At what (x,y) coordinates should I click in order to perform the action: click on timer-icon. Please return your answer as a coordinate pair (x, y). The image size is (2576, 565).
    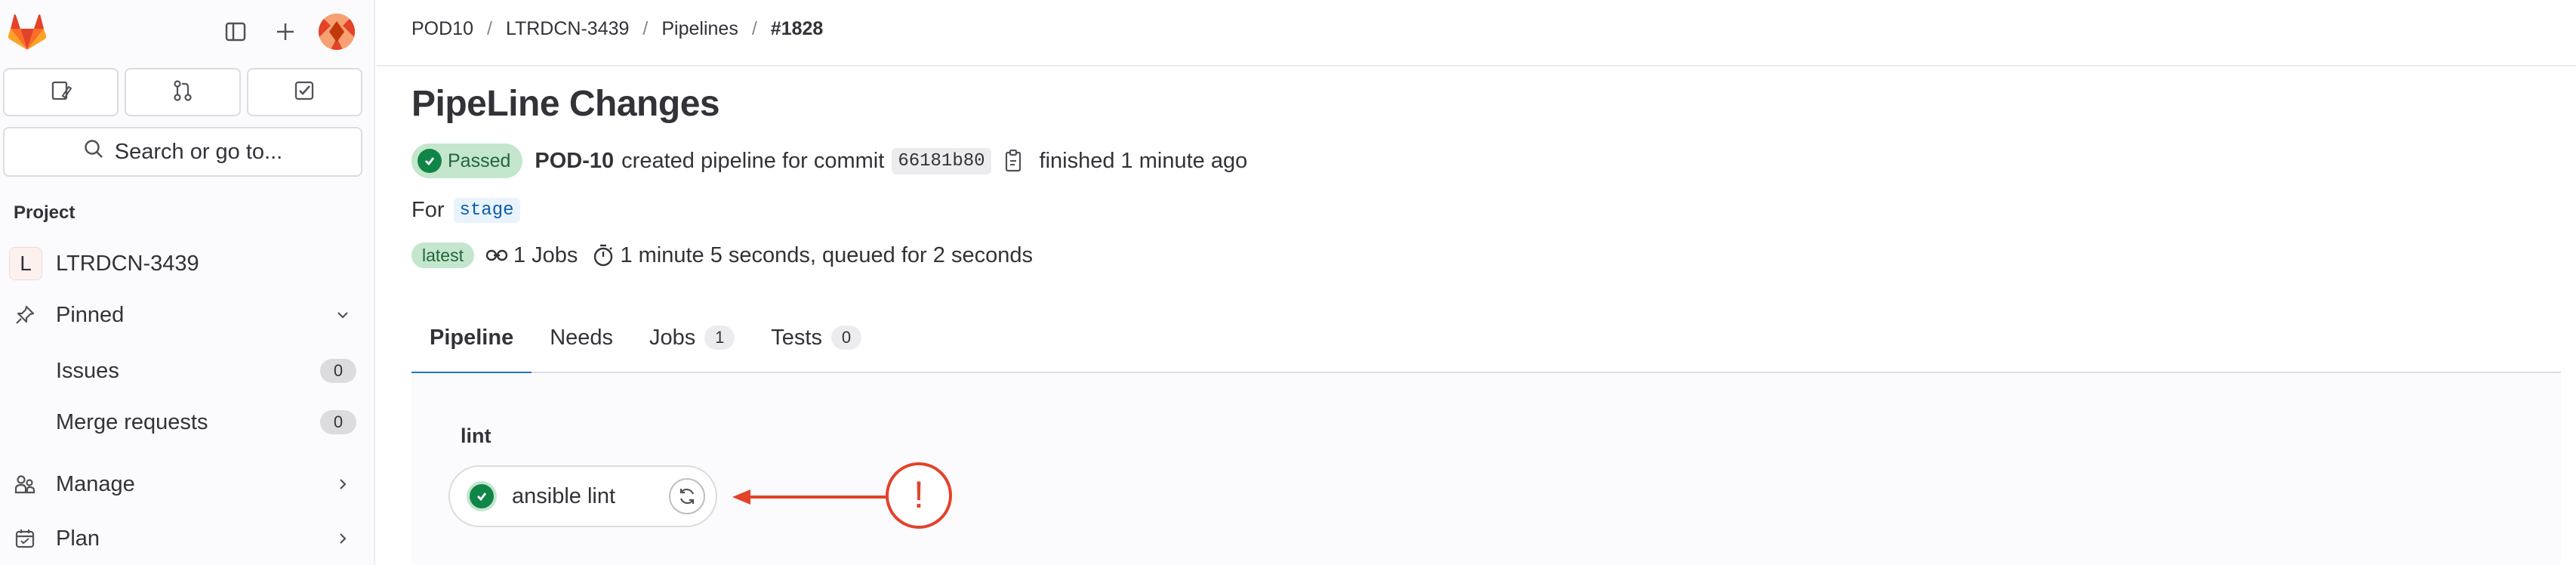
    Looking at the image, I should click on (603, 255).